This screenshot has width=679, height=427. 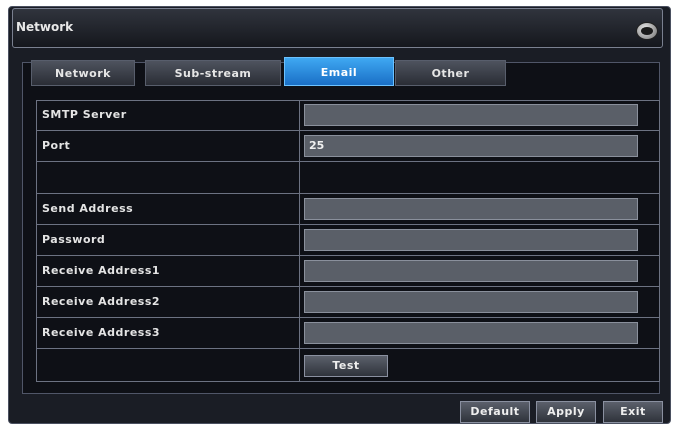 I want to click on apply-button: Apply, so click(x=566, y=412).